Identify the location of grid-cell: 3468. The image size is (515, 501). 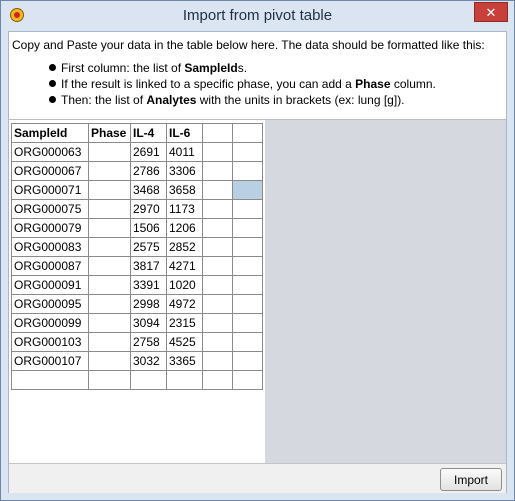
(148, 190).